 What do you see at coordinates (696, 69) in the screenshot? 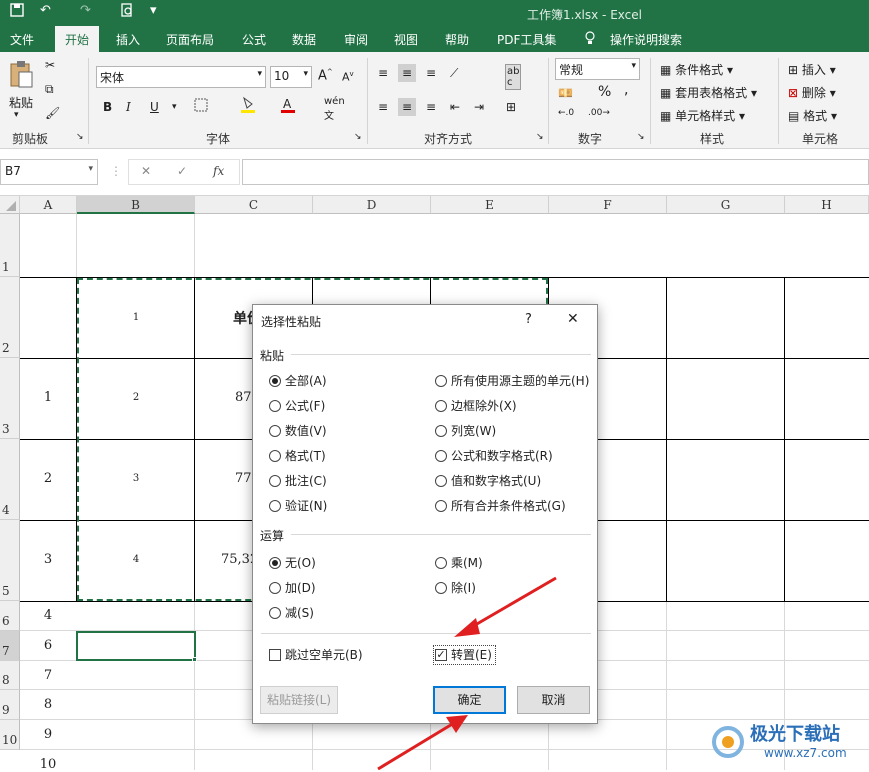
I see `conditional-format-button: ▦ 条件格式 ▾` at bounding box center [696, 69].